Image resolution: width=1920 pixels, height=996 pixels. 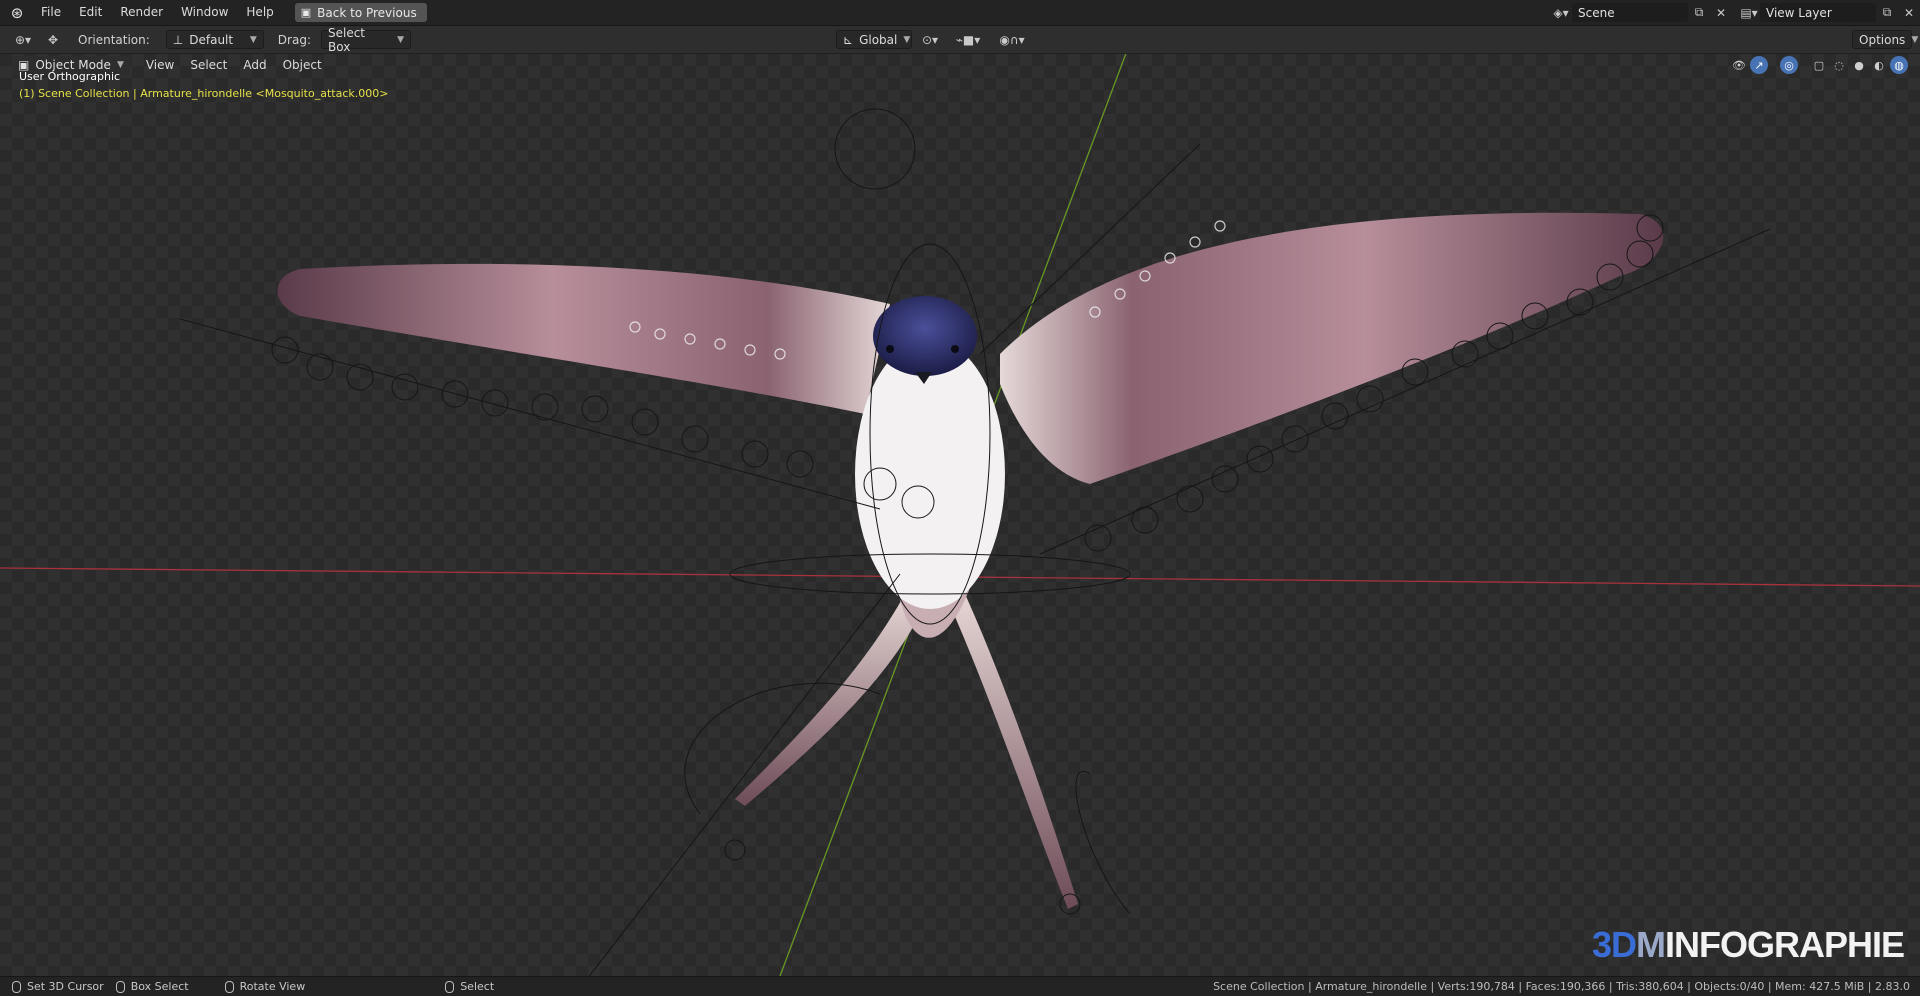 I want to click on pivot-point-icon: ⊙▾, so click(x=930, y=39).